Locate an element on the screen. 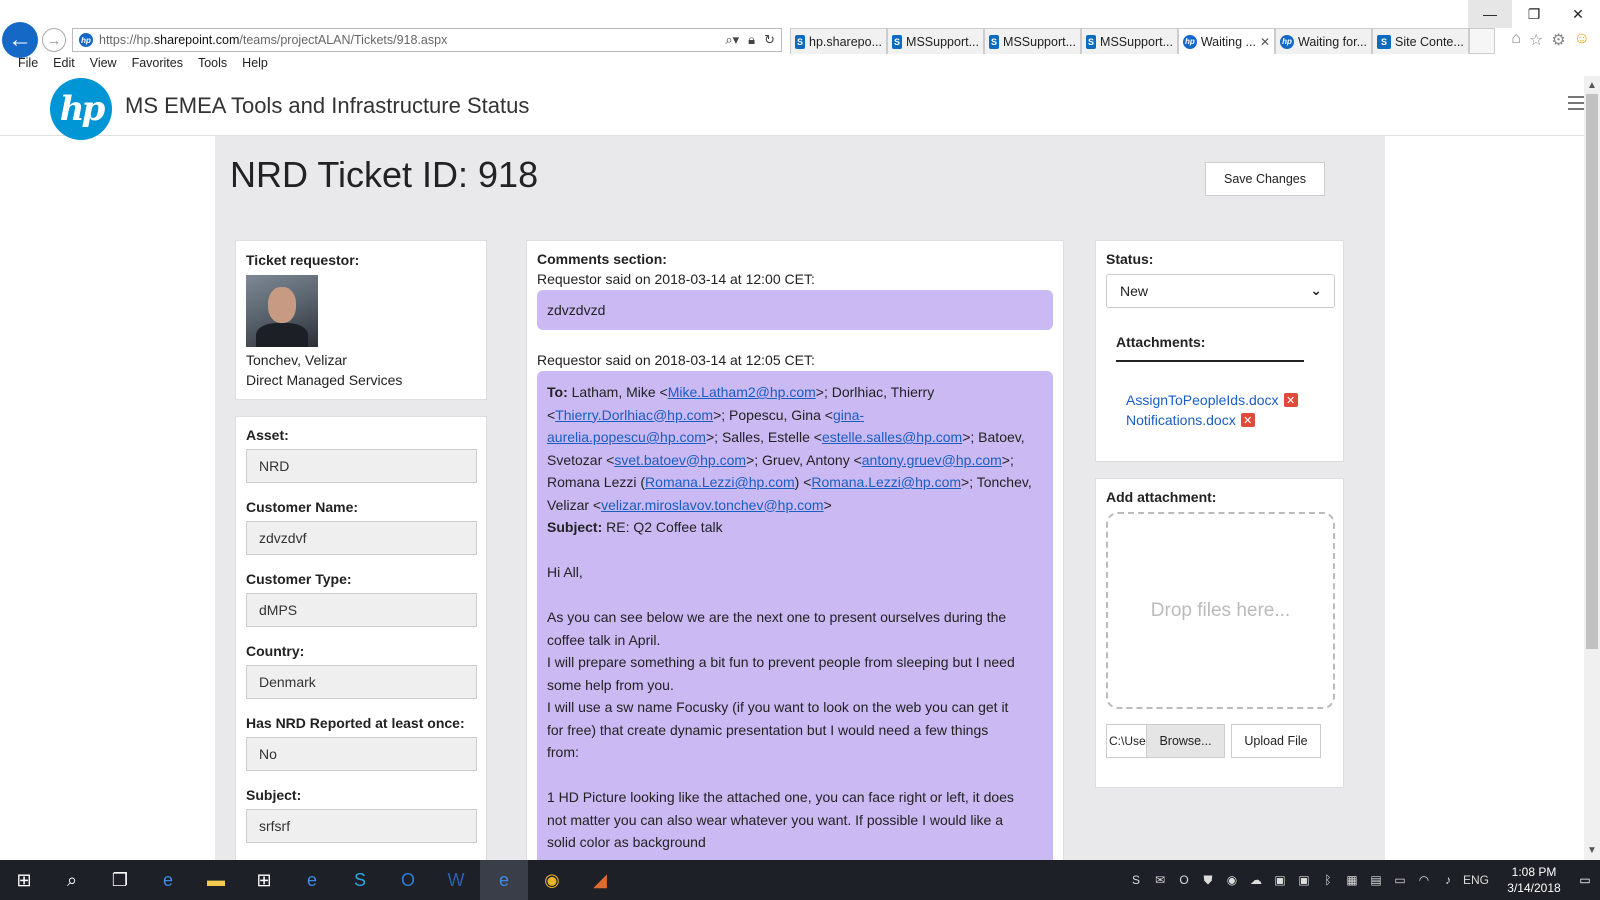 The width and height of the screenshot is (1600, 900). attachment-link: AssignToPeopleIds.docx is located at coordinates (1202, 400).